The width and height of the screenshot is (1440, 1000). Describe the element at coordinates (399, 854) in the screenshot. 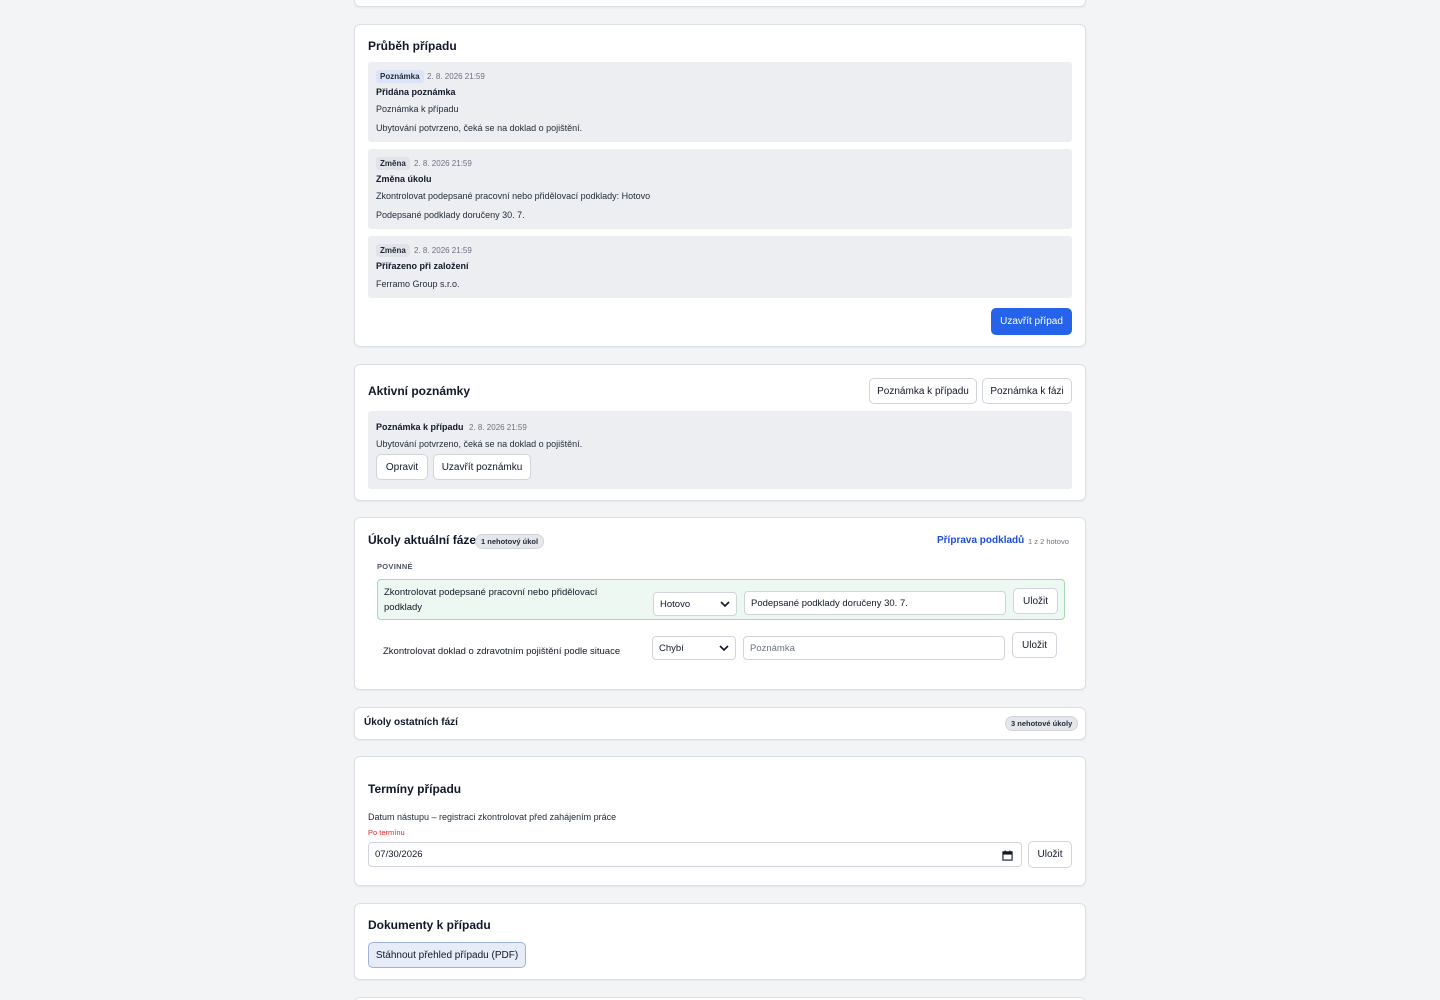

I see `deadline-date-value: 07/30/2026` at that location.